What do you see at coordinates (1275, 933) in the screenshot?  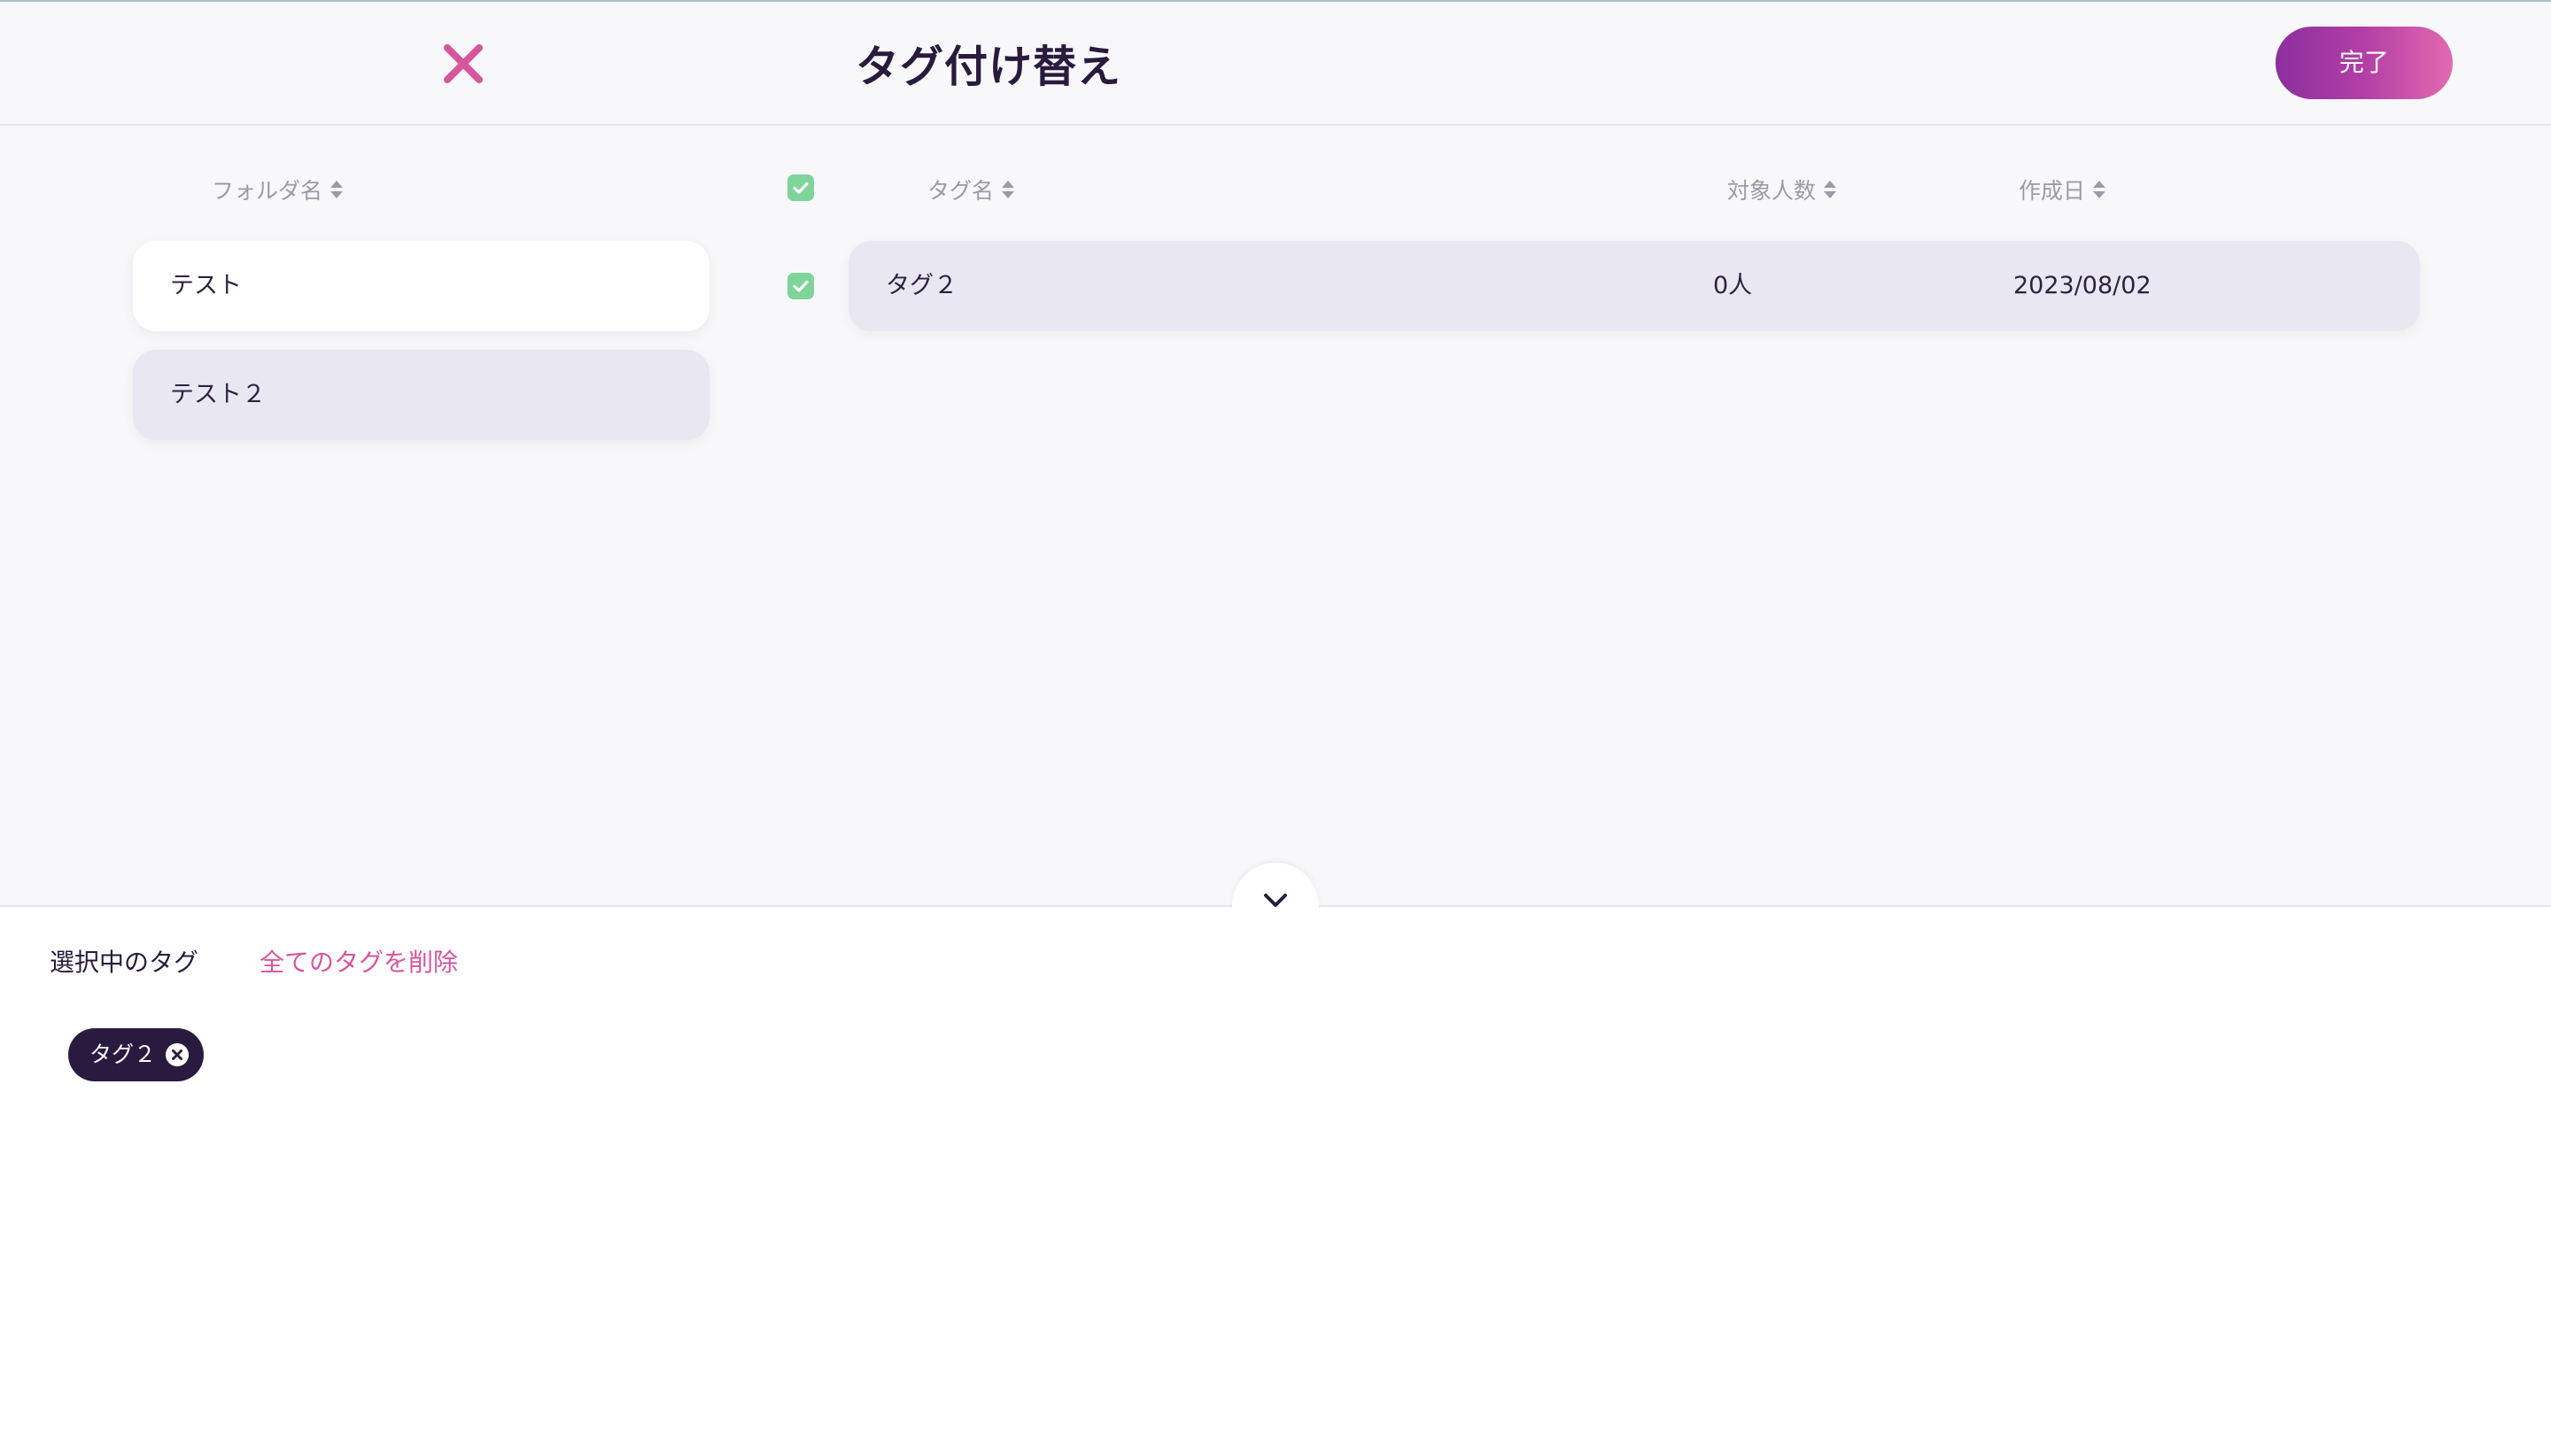 I see `collapse-button-mask` at bounding box center [1275, 933].